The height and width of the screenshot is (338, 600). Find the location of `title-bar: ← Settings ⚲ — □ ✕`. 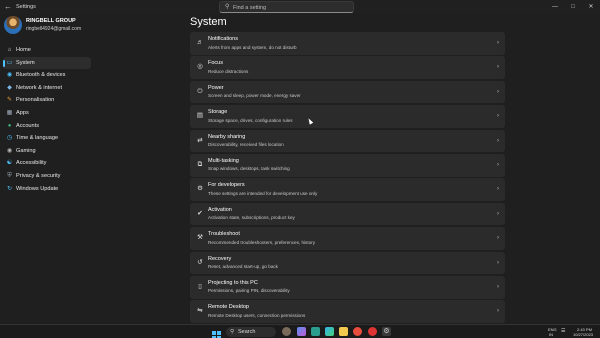

title-bar: ← Settings ⚲ — □ ✕ is located at coordinates (300, 7).